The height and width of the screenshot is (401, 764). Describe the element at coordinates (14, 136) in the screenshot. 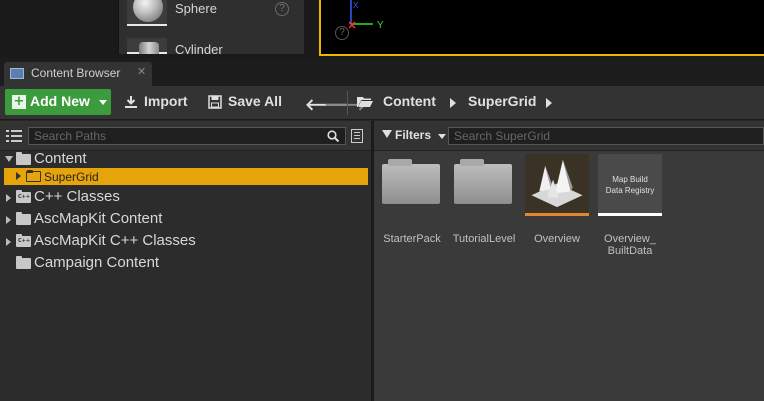

I see `tree-view-icon` at that location.